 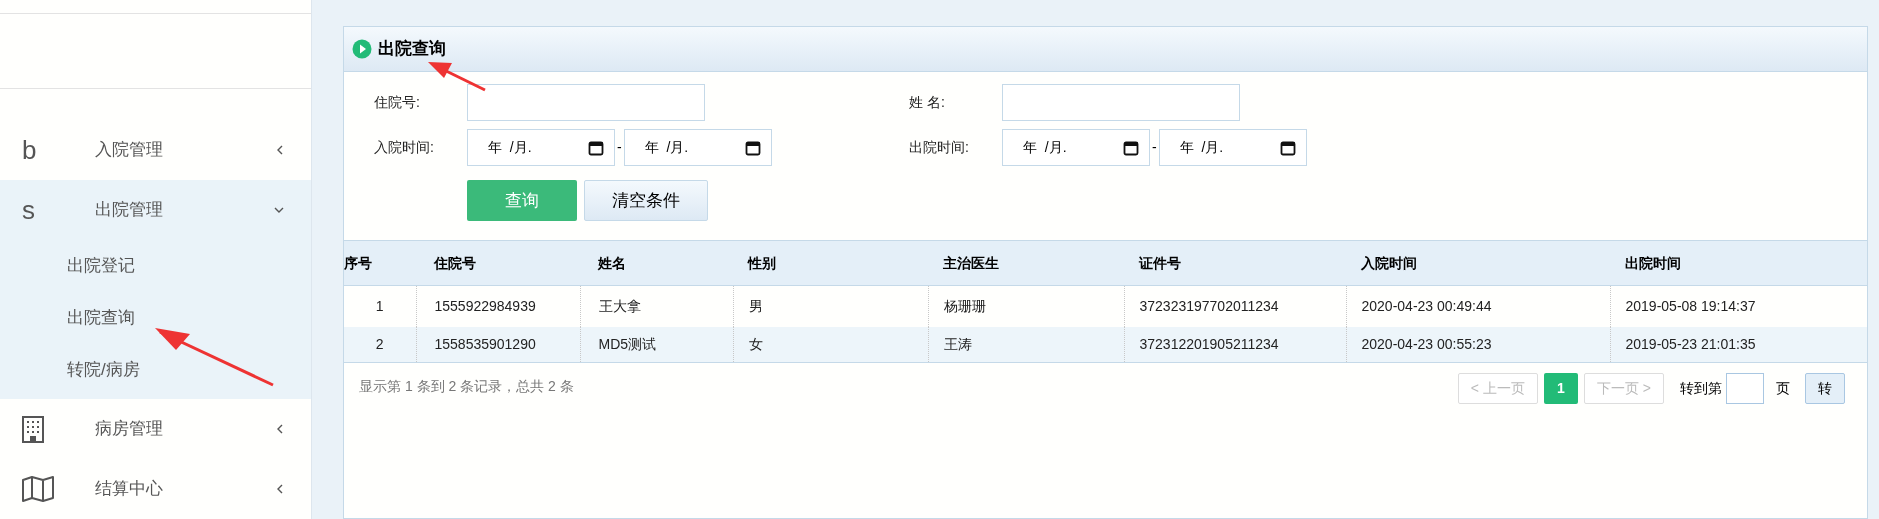 What do you see at coordinates (380, 344) in the screenshot?
I see `table-cell: 2` at bounding box center [380, 344].